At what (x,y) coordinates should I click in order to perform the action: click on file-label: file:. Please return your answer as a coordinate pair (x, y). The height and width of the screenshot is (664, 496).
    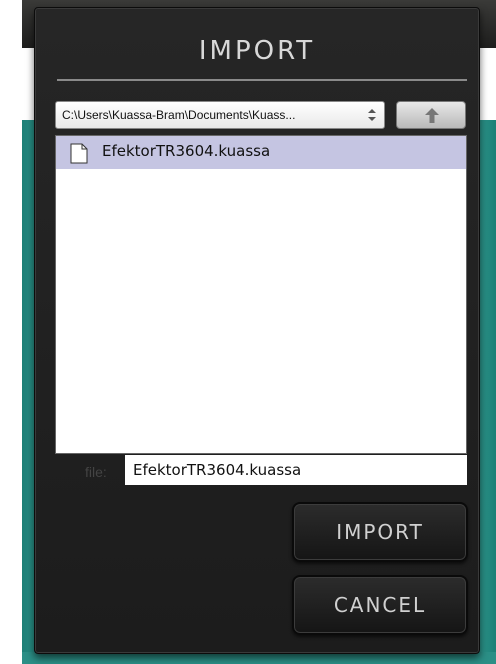
    Looking at the image, I should click on (96, 472).